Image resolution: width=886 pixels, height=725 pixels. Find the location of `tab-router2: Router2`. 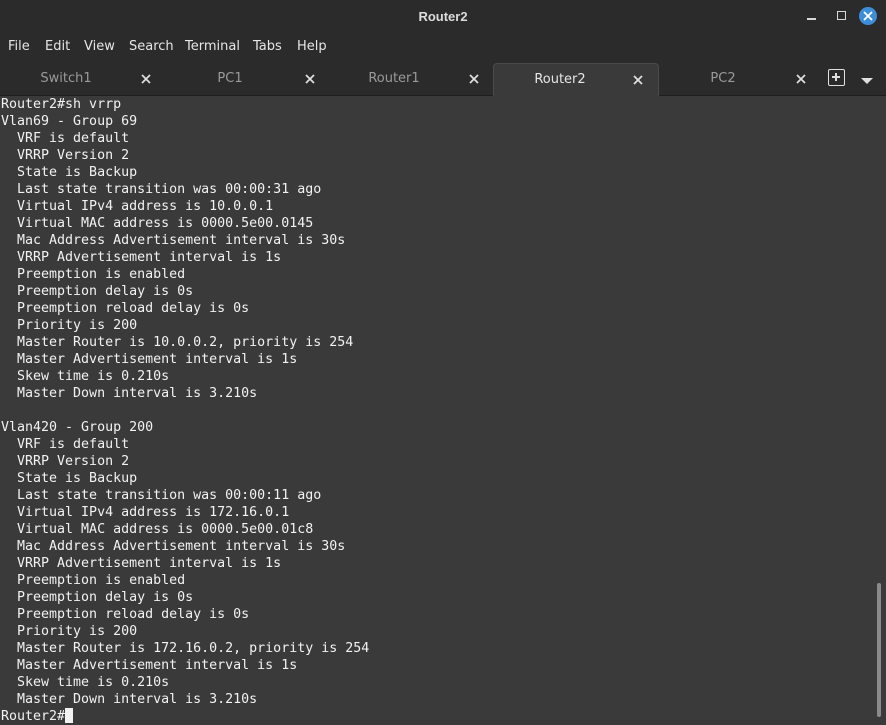

tab-router2: Router2 is located at coordinates (576, 79).